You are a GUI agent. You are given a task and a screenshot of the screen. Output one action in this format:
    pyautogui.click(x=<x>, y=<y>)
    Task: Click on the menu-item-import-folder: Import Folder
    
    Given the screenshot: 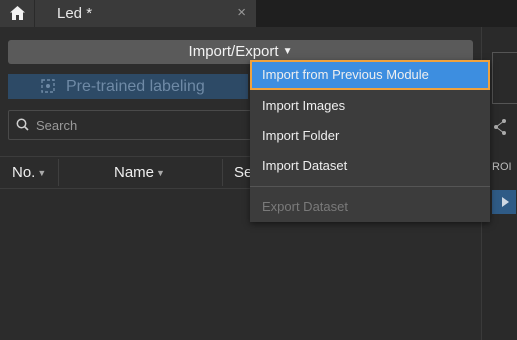 What is the action you would take?
    pyautogui.click(x=370, y=136)
    